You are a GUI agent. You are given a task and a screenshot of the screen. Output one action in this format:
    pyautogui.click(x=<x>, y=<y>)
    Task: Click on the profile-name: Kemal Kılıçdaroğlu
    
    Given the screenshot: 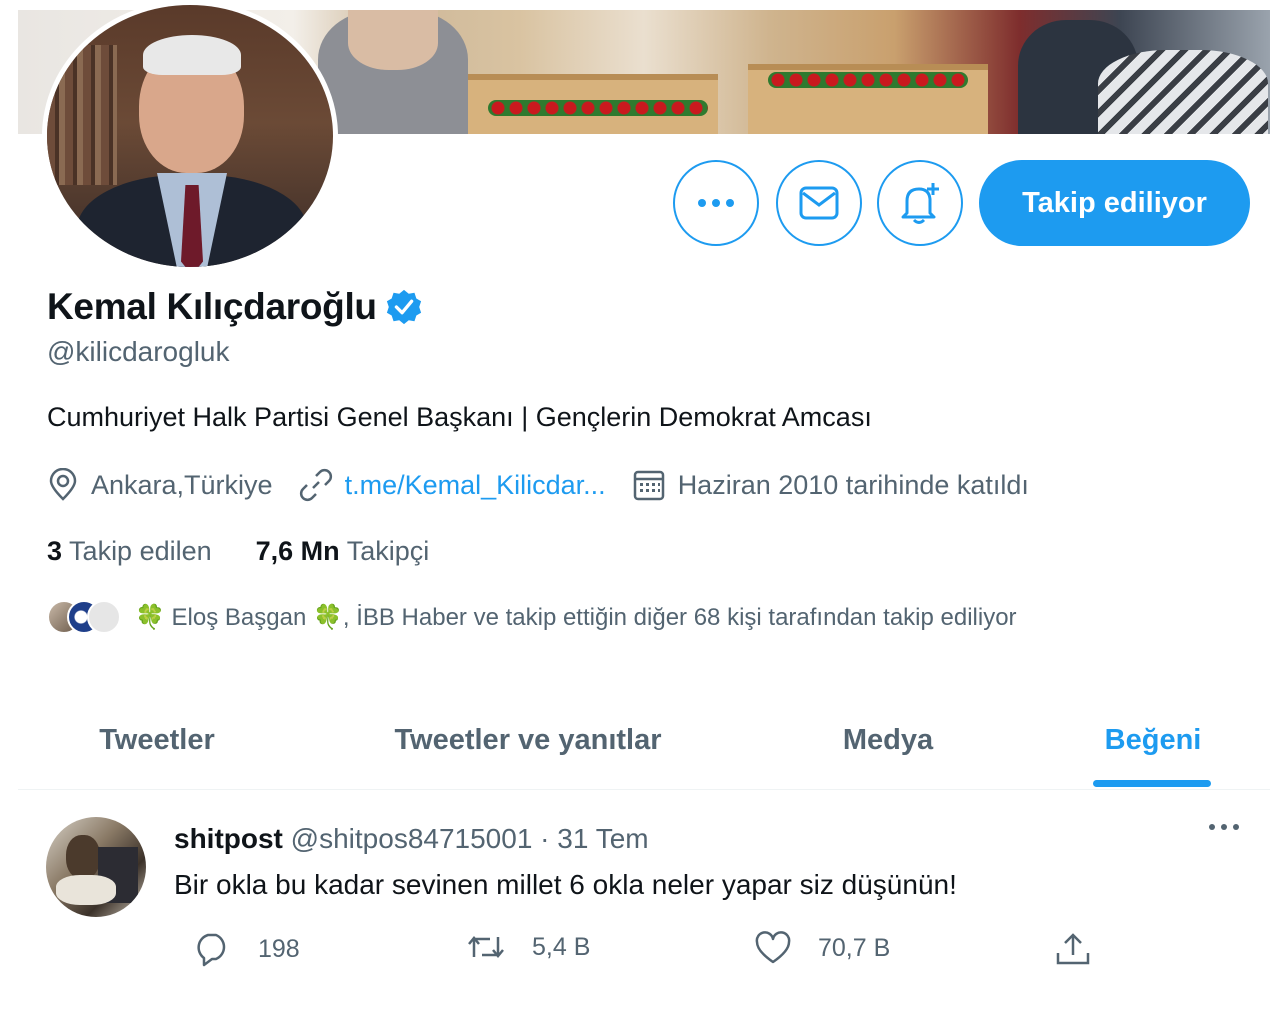 What is the action you would take?
    pyautogui.click(x=212, y=306)
    